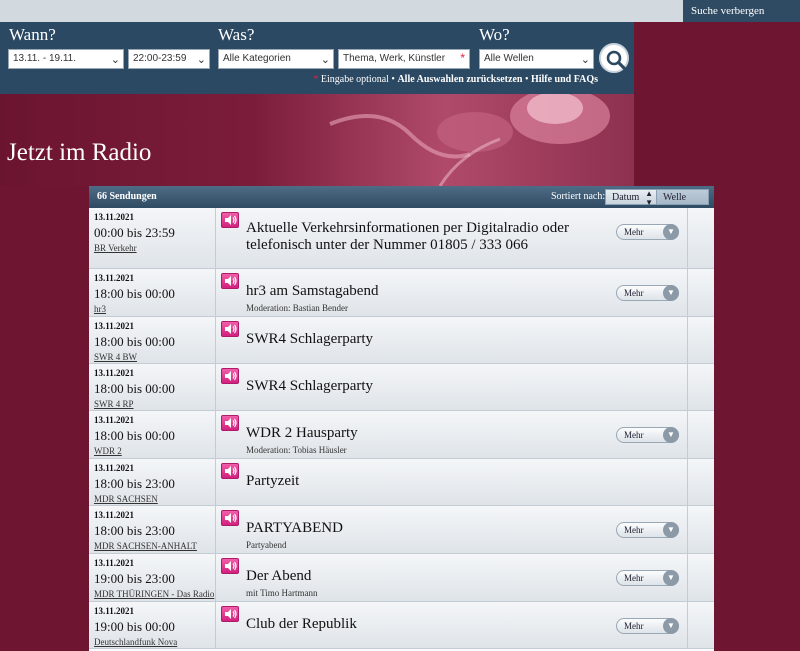 Image resolution: width=800 pixels, height=651 pixels. I want to click on station-select: Alle Wellen ⌄, so click(536, 59).